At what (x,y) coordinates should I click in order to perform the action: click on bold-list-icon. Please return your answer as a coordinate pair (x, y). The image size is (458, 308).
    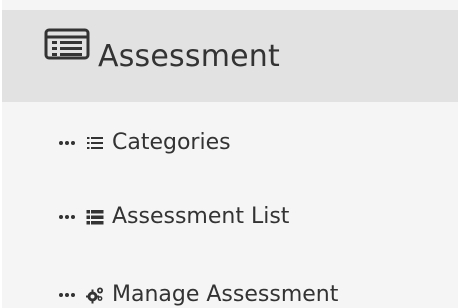
    Looking at the image, I should click on (95, 217).